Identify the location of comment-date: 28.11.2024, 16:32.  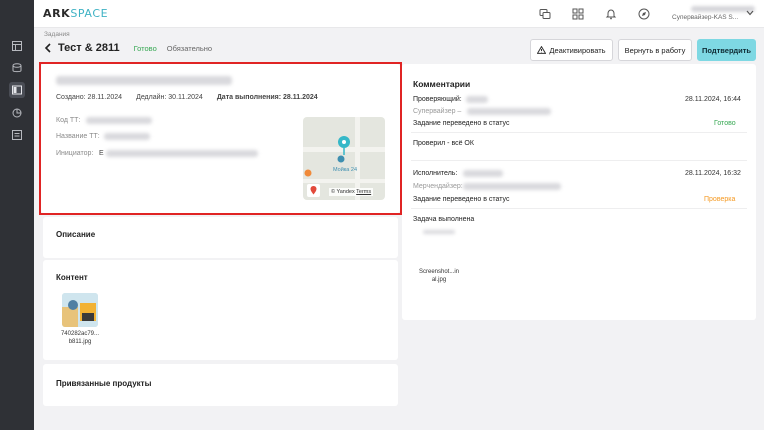
(713, 173).